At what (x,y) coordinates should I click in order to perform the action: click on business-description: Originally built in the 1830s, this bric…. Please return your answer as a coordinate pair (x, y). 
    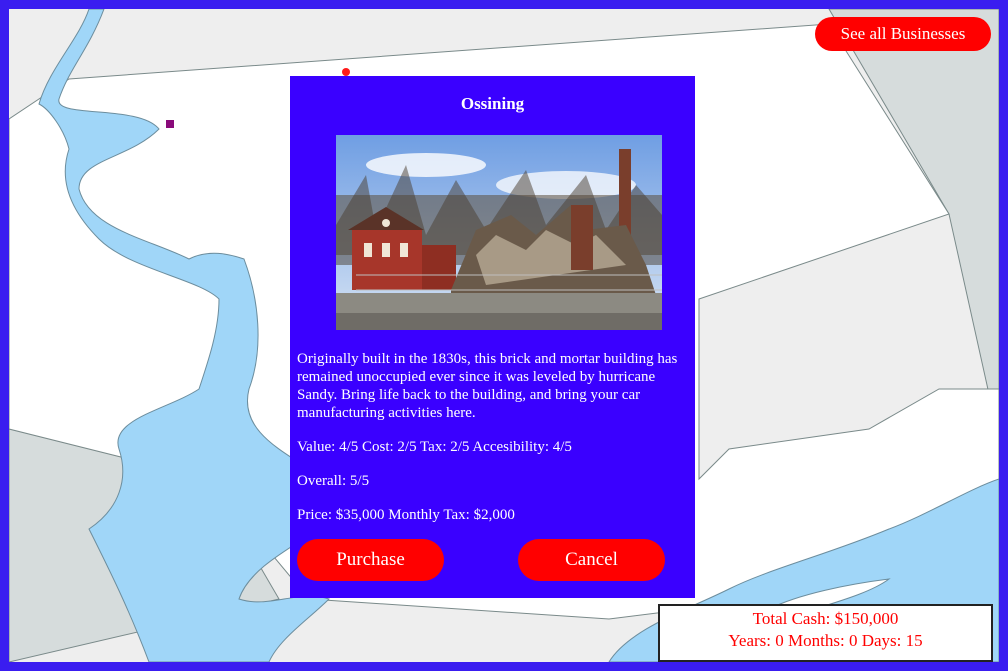
    Looking at the image, I should click on (487, 386).